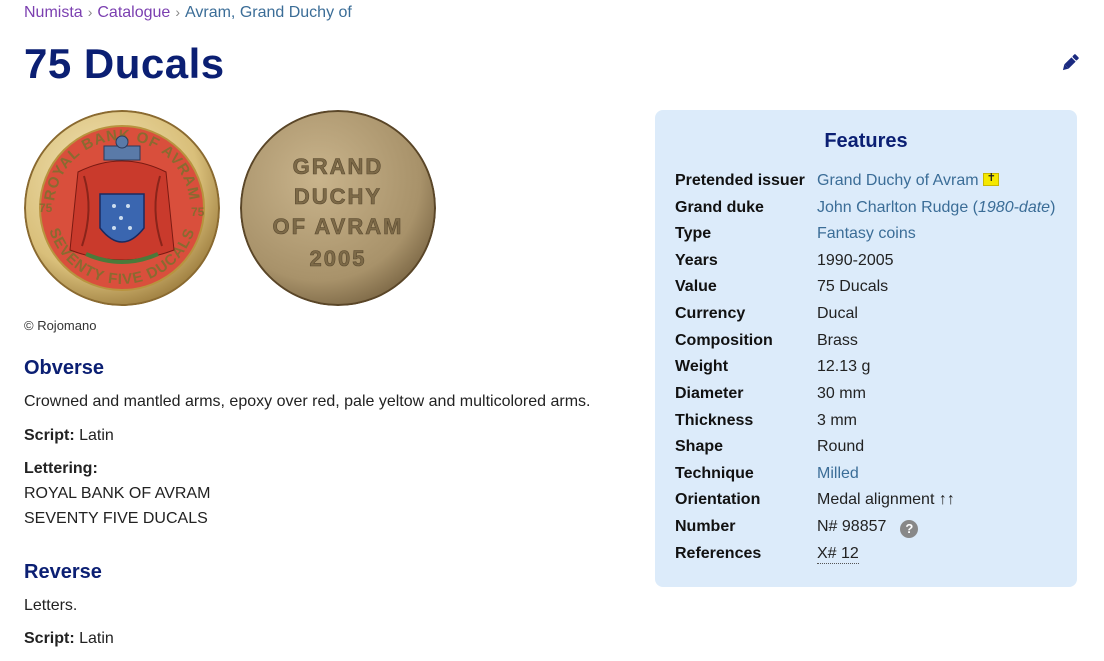 This screenshot has height=661, width=1104. What do you see at coordinates (1070, 63) in the screenshot?
I see `edit-pencil-icon` at bounding box center [1070, 63].